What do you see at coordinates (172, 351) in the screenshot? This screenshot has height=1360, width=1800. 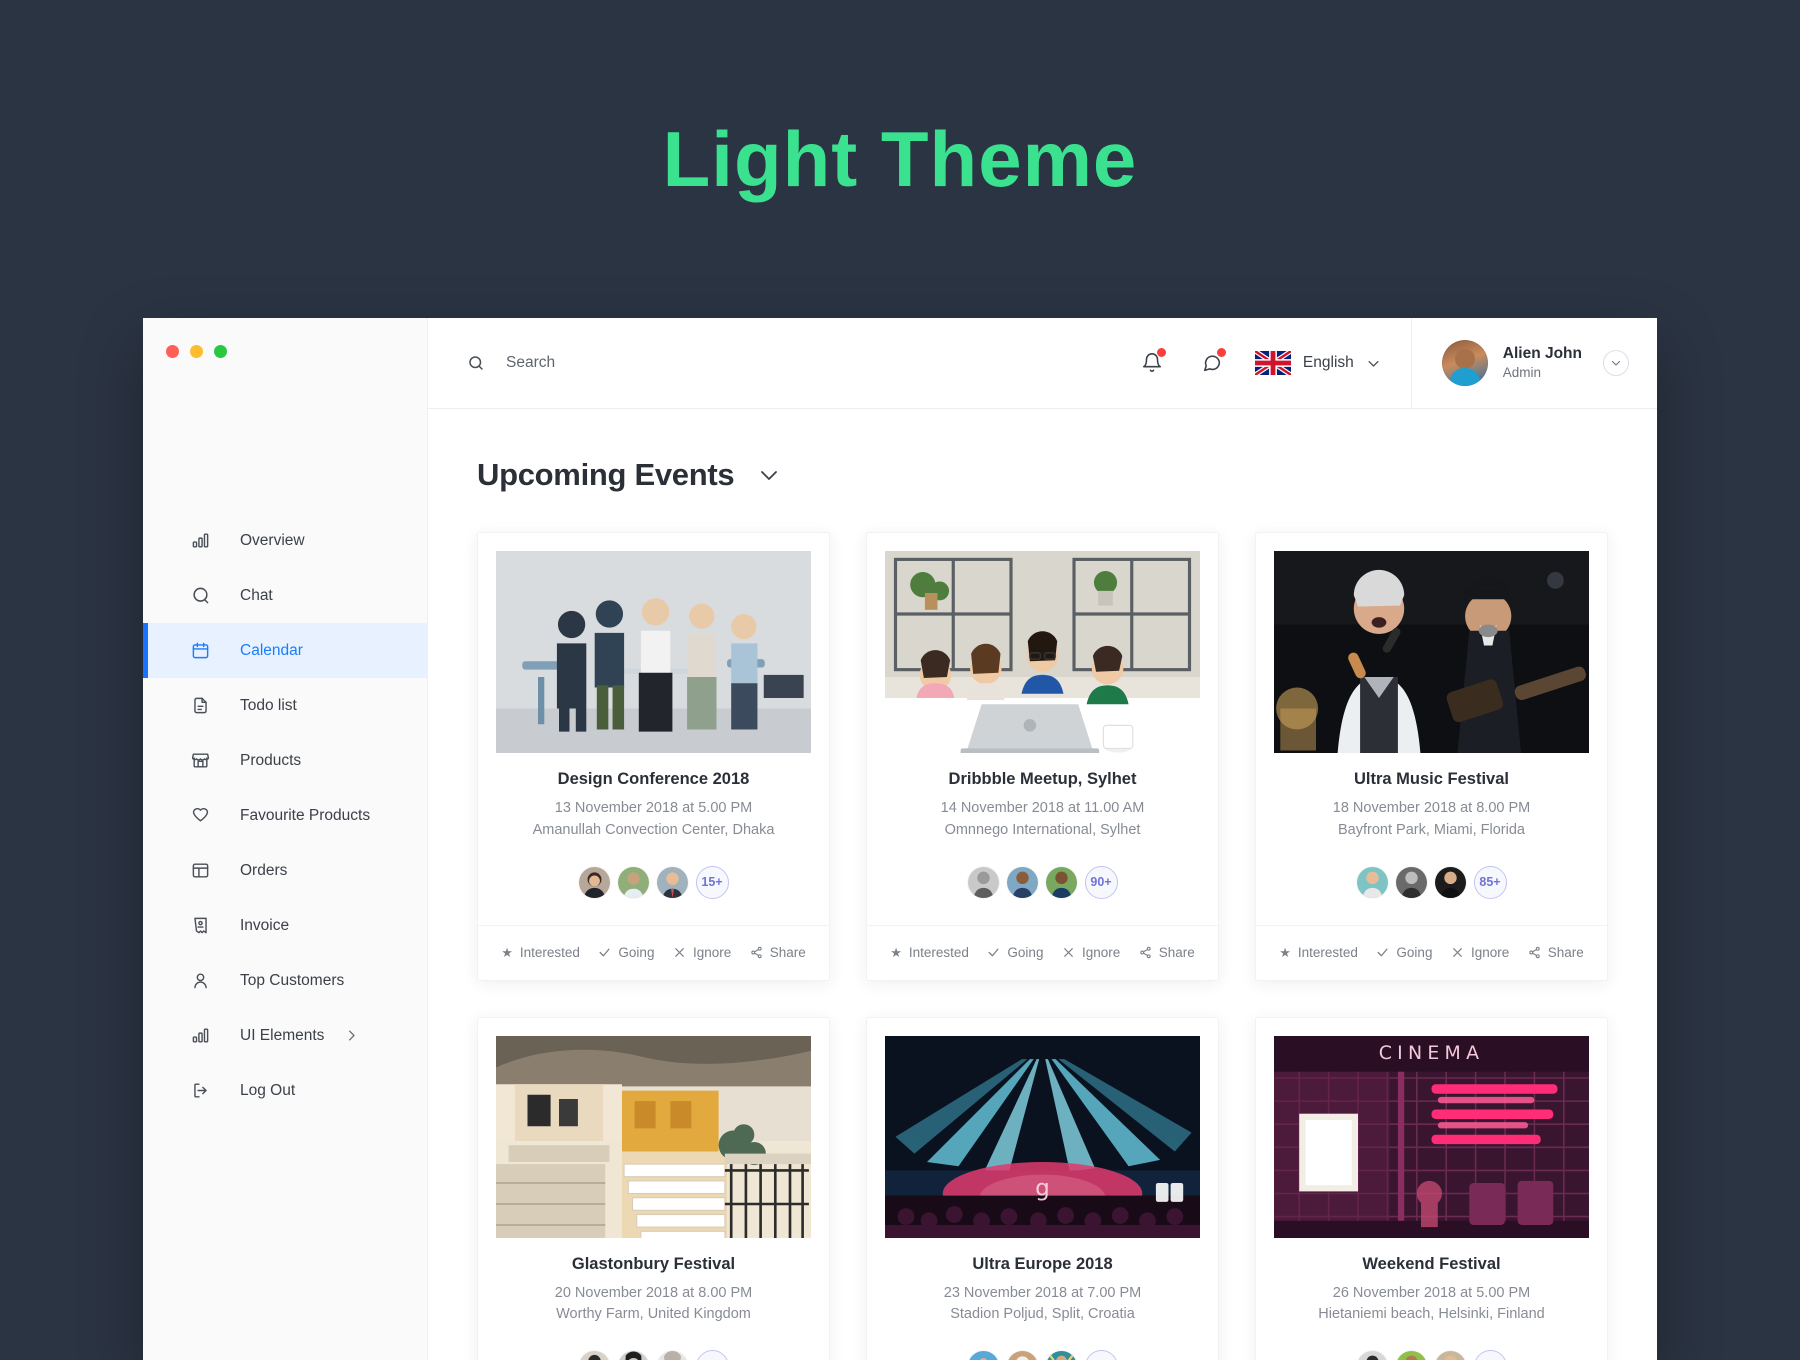 I see `close-window-button` at bounding box center [172, 351].